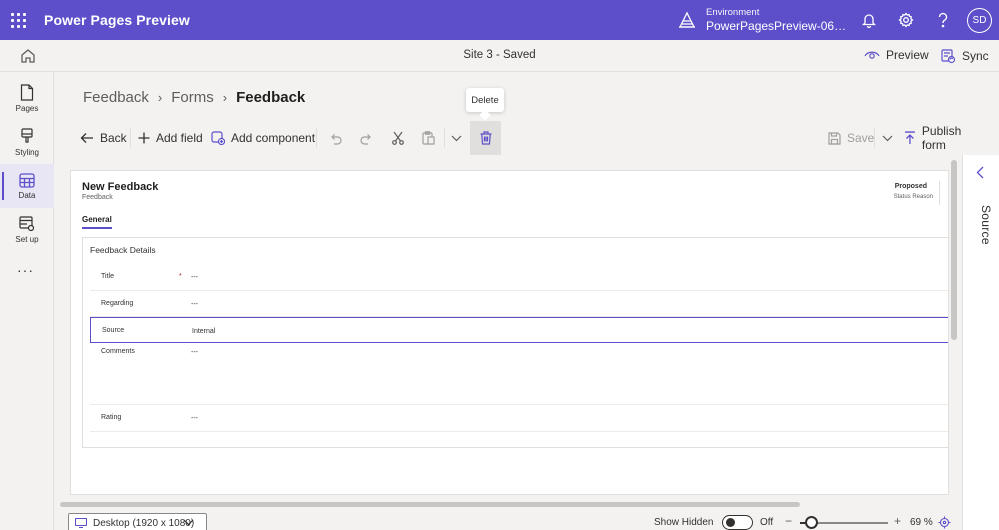 The height and width of the screenshot is (530, 999). Describe the element at coordinates (907, 55) in the screenshot. I see `preview-label: Preview` at that location.